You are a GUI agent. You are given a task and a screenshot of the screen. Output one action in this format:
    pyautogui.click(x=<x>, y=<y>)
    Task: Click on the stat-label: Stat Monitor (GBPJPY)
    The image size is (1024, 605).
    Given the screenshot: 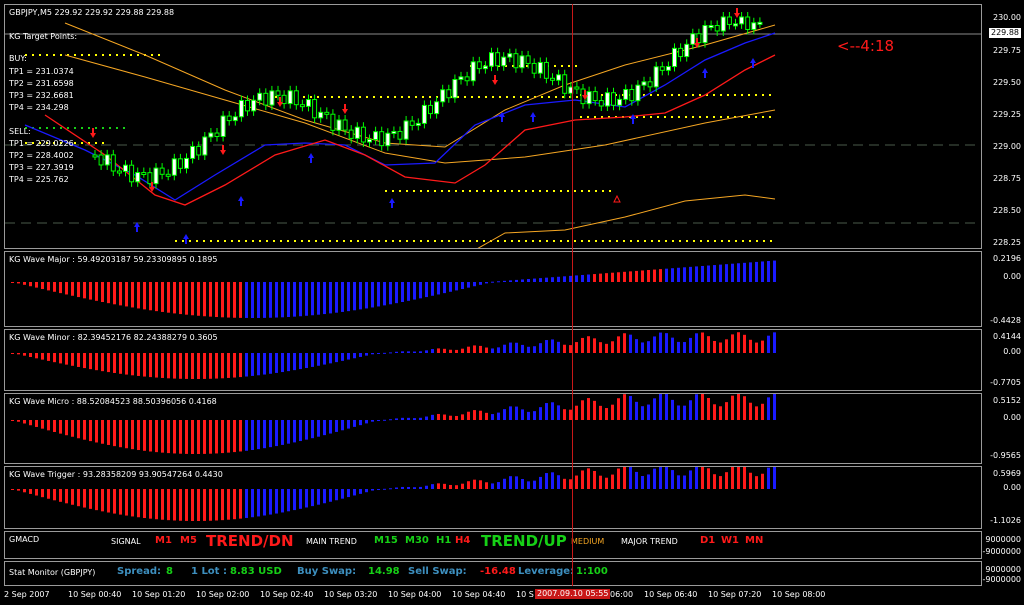 What is the action you would take?
    pyautogui.click(x=52, y=572)
    